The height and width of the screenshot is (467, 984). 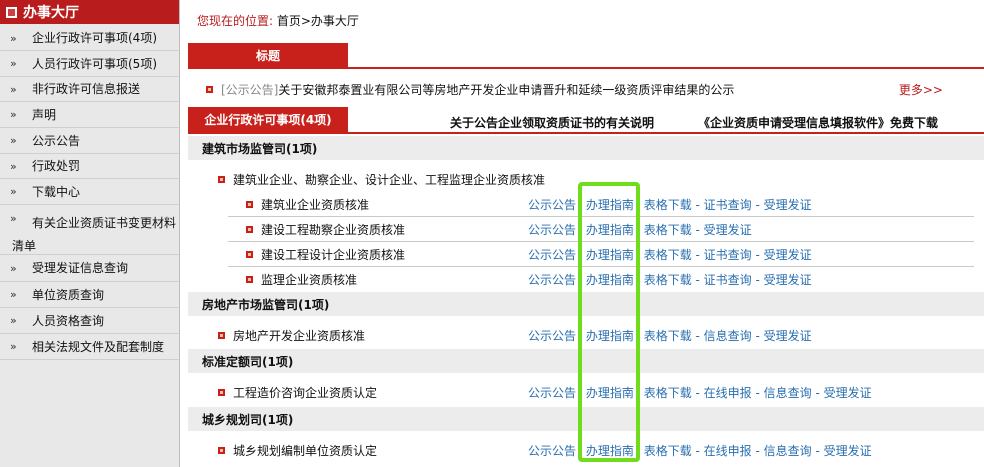 I want to click on sidebar-item-downloads: » 下载中心, so click(x=89, y=192).